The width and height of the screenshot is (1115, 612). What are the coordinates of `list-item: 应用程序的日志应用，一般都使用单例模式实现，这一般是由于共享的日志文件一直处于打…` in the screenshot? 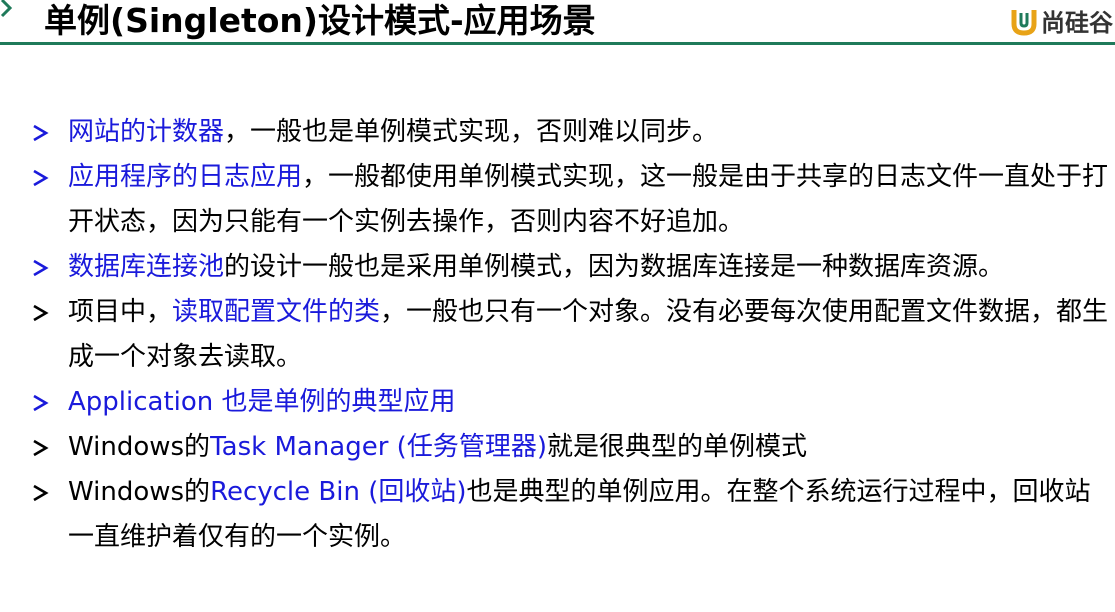 It's located at (570, 200).